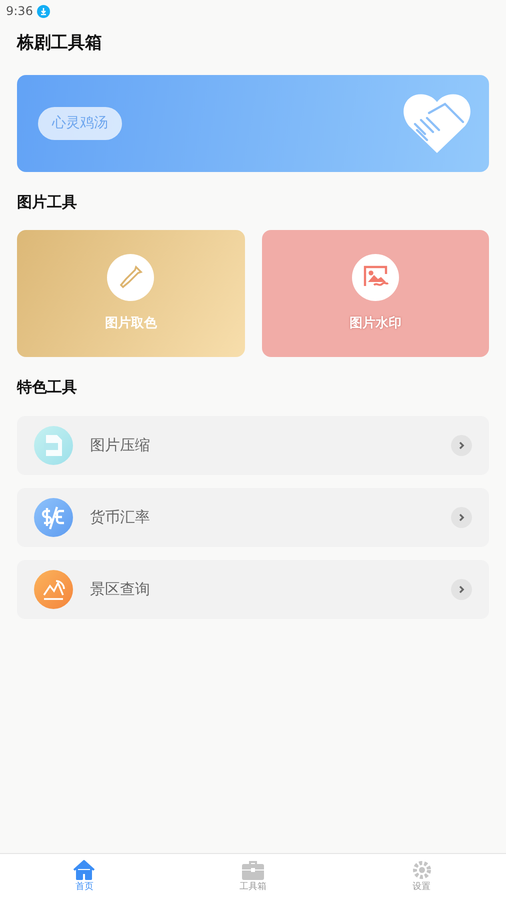 The image size is (506, 899). I want to click on status-time: 9:36, so click(19, 11).